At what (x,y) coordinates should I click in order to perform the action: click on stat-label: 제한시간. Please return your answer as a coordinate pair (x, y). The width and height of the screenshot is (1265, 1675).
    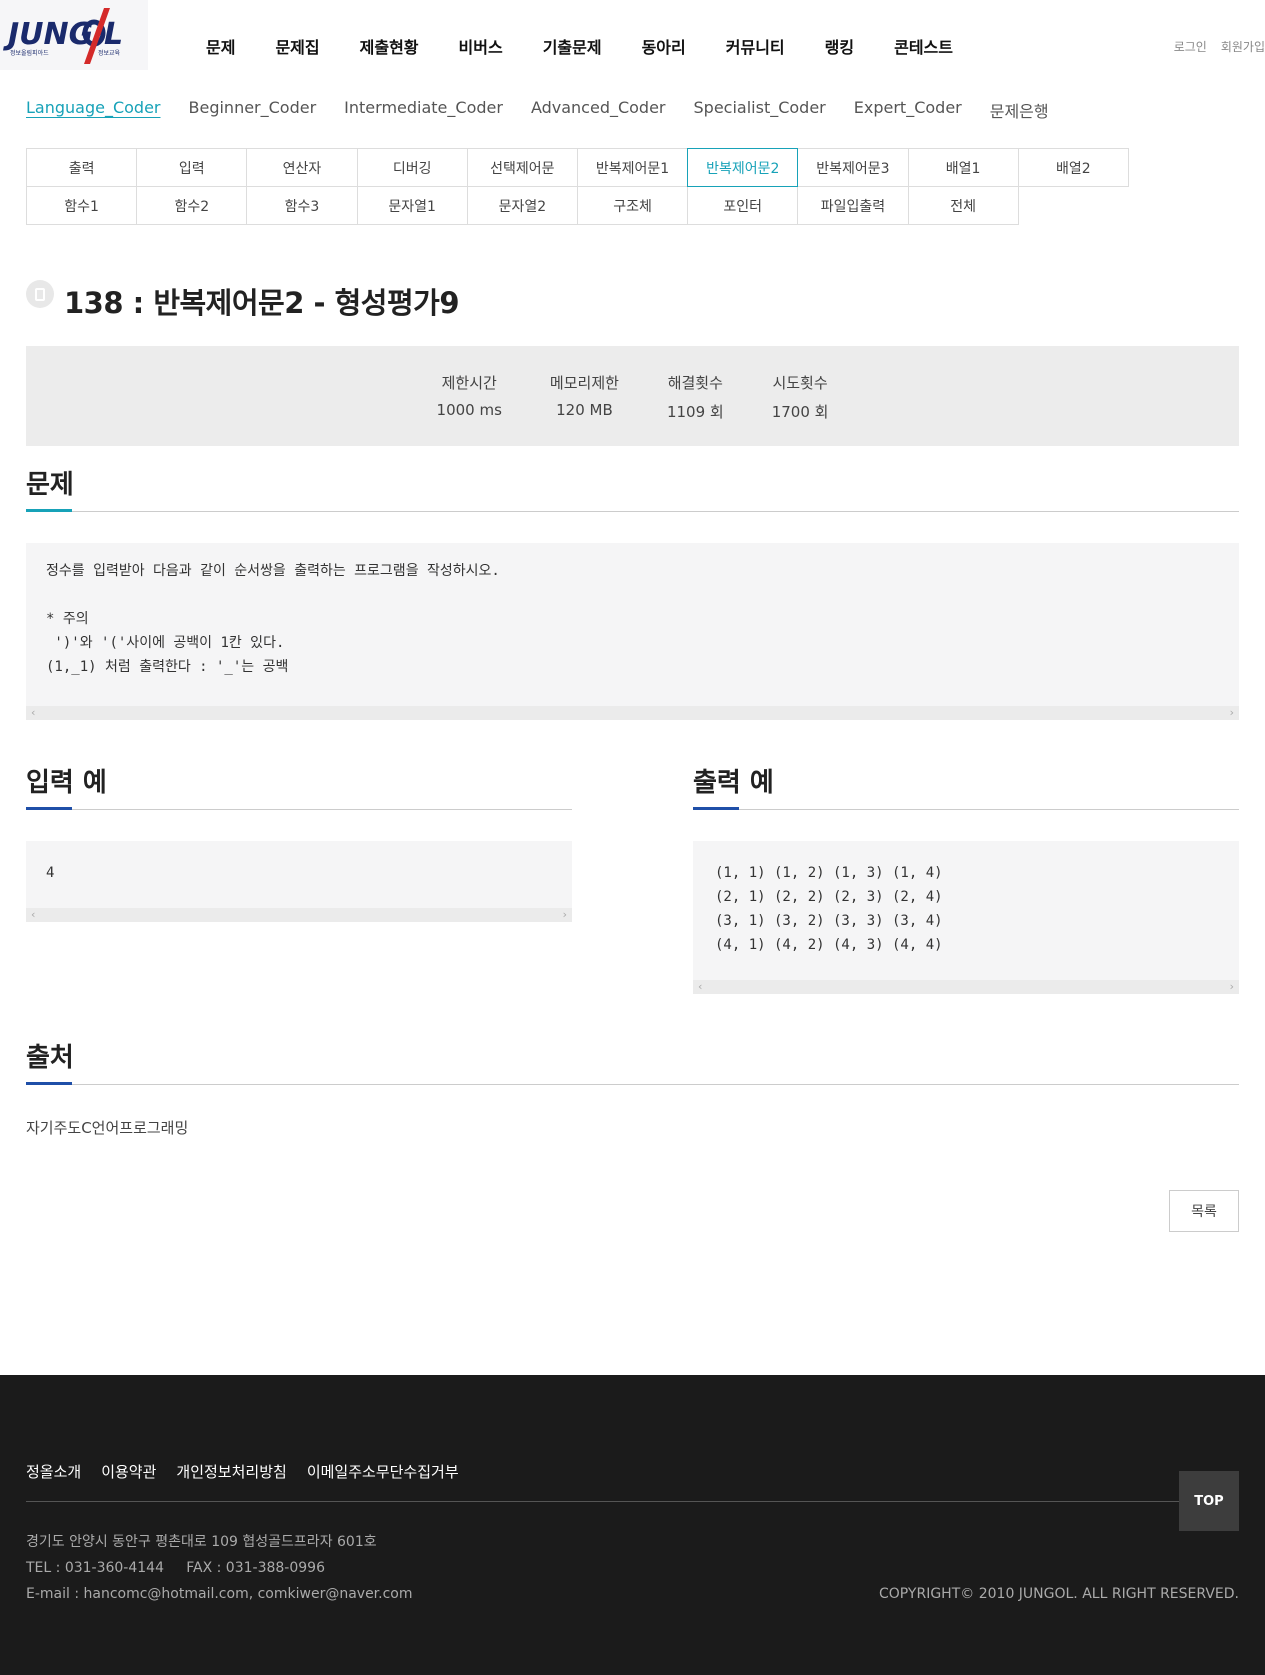
    Looking at the image, I should click on (469, 383).